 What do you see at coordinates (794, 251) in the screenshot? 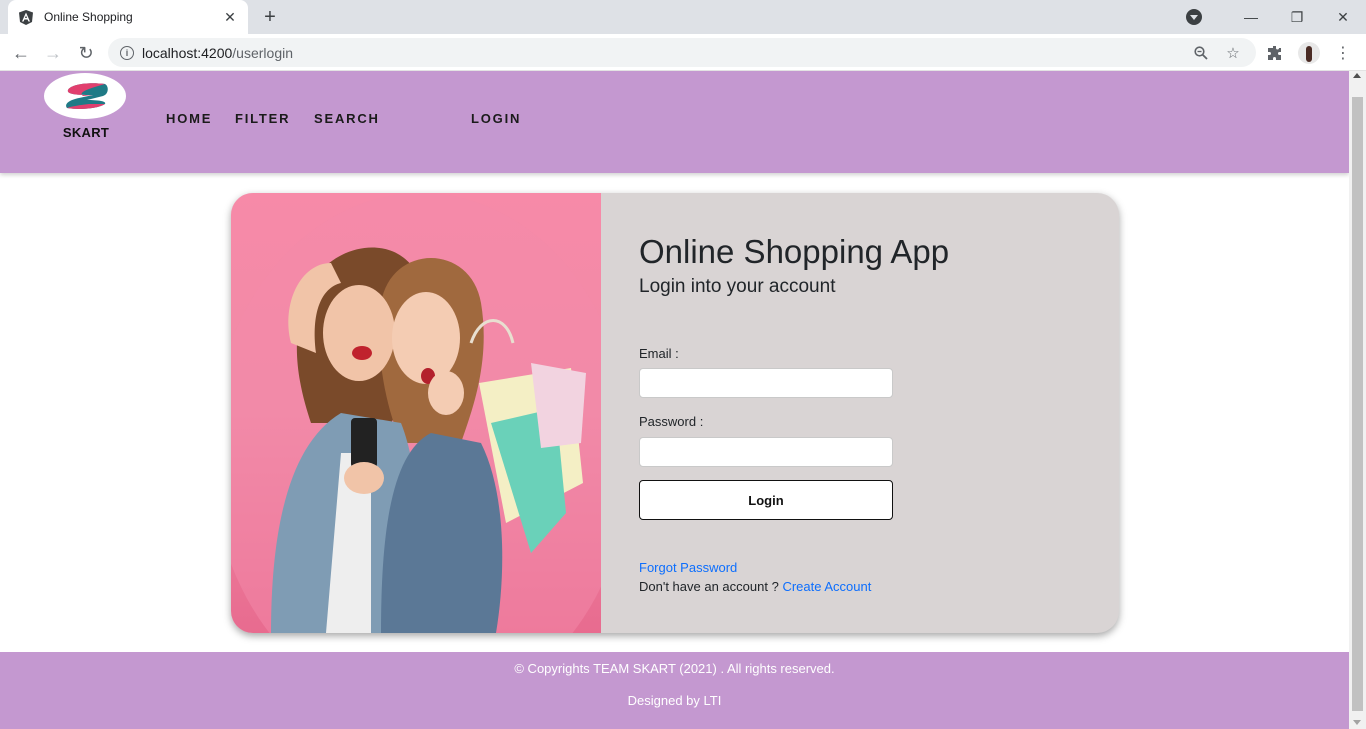
I see `page-title: Online Shopping App` at bounding box center [794, 251].